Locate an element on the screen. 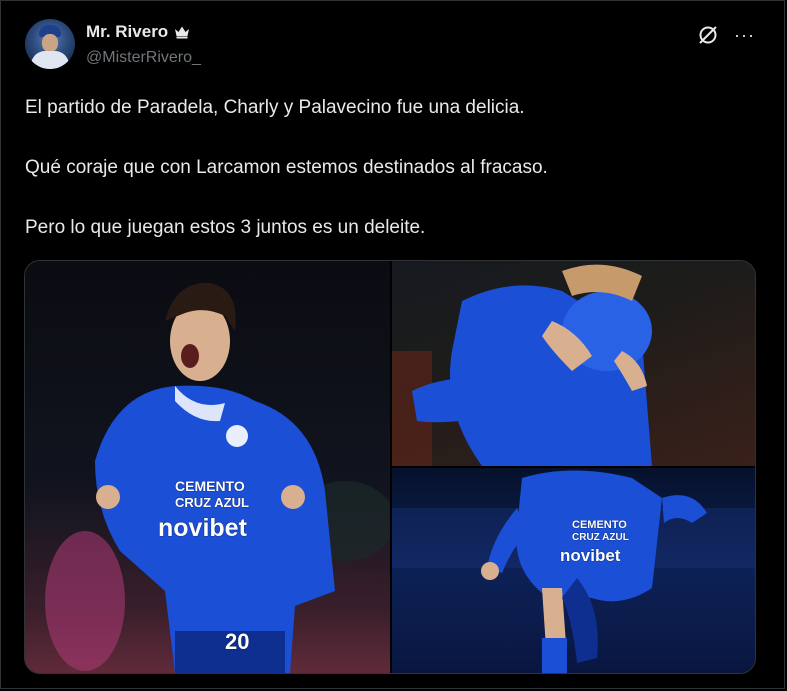 This screenshot has width=787, height=691. player-jumping-illustration is located at coordinates (573, 571).